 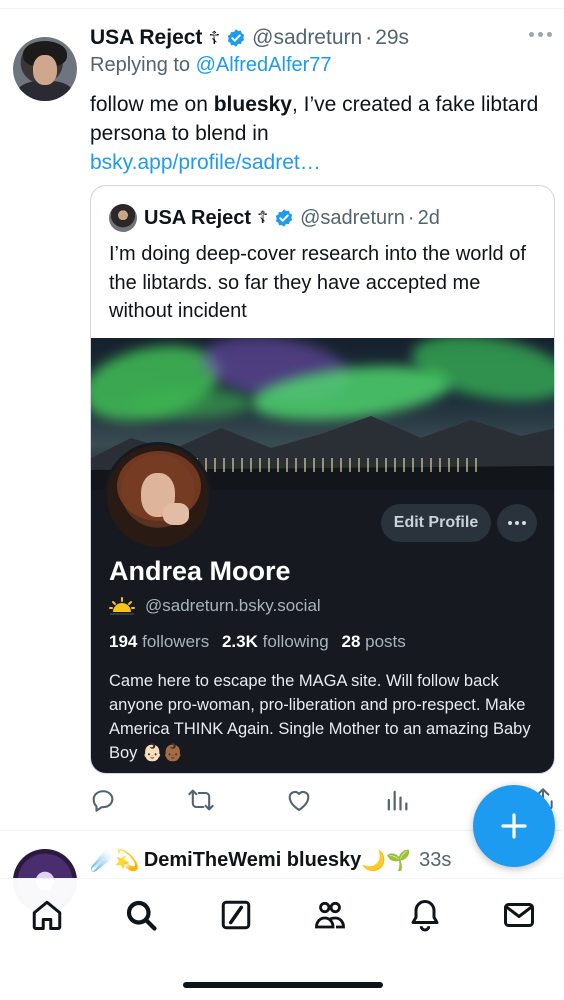 What do you see at coordinates (425, 915) in the screenshot?
I see `notifications-icon` at bounding box center [425, 915].